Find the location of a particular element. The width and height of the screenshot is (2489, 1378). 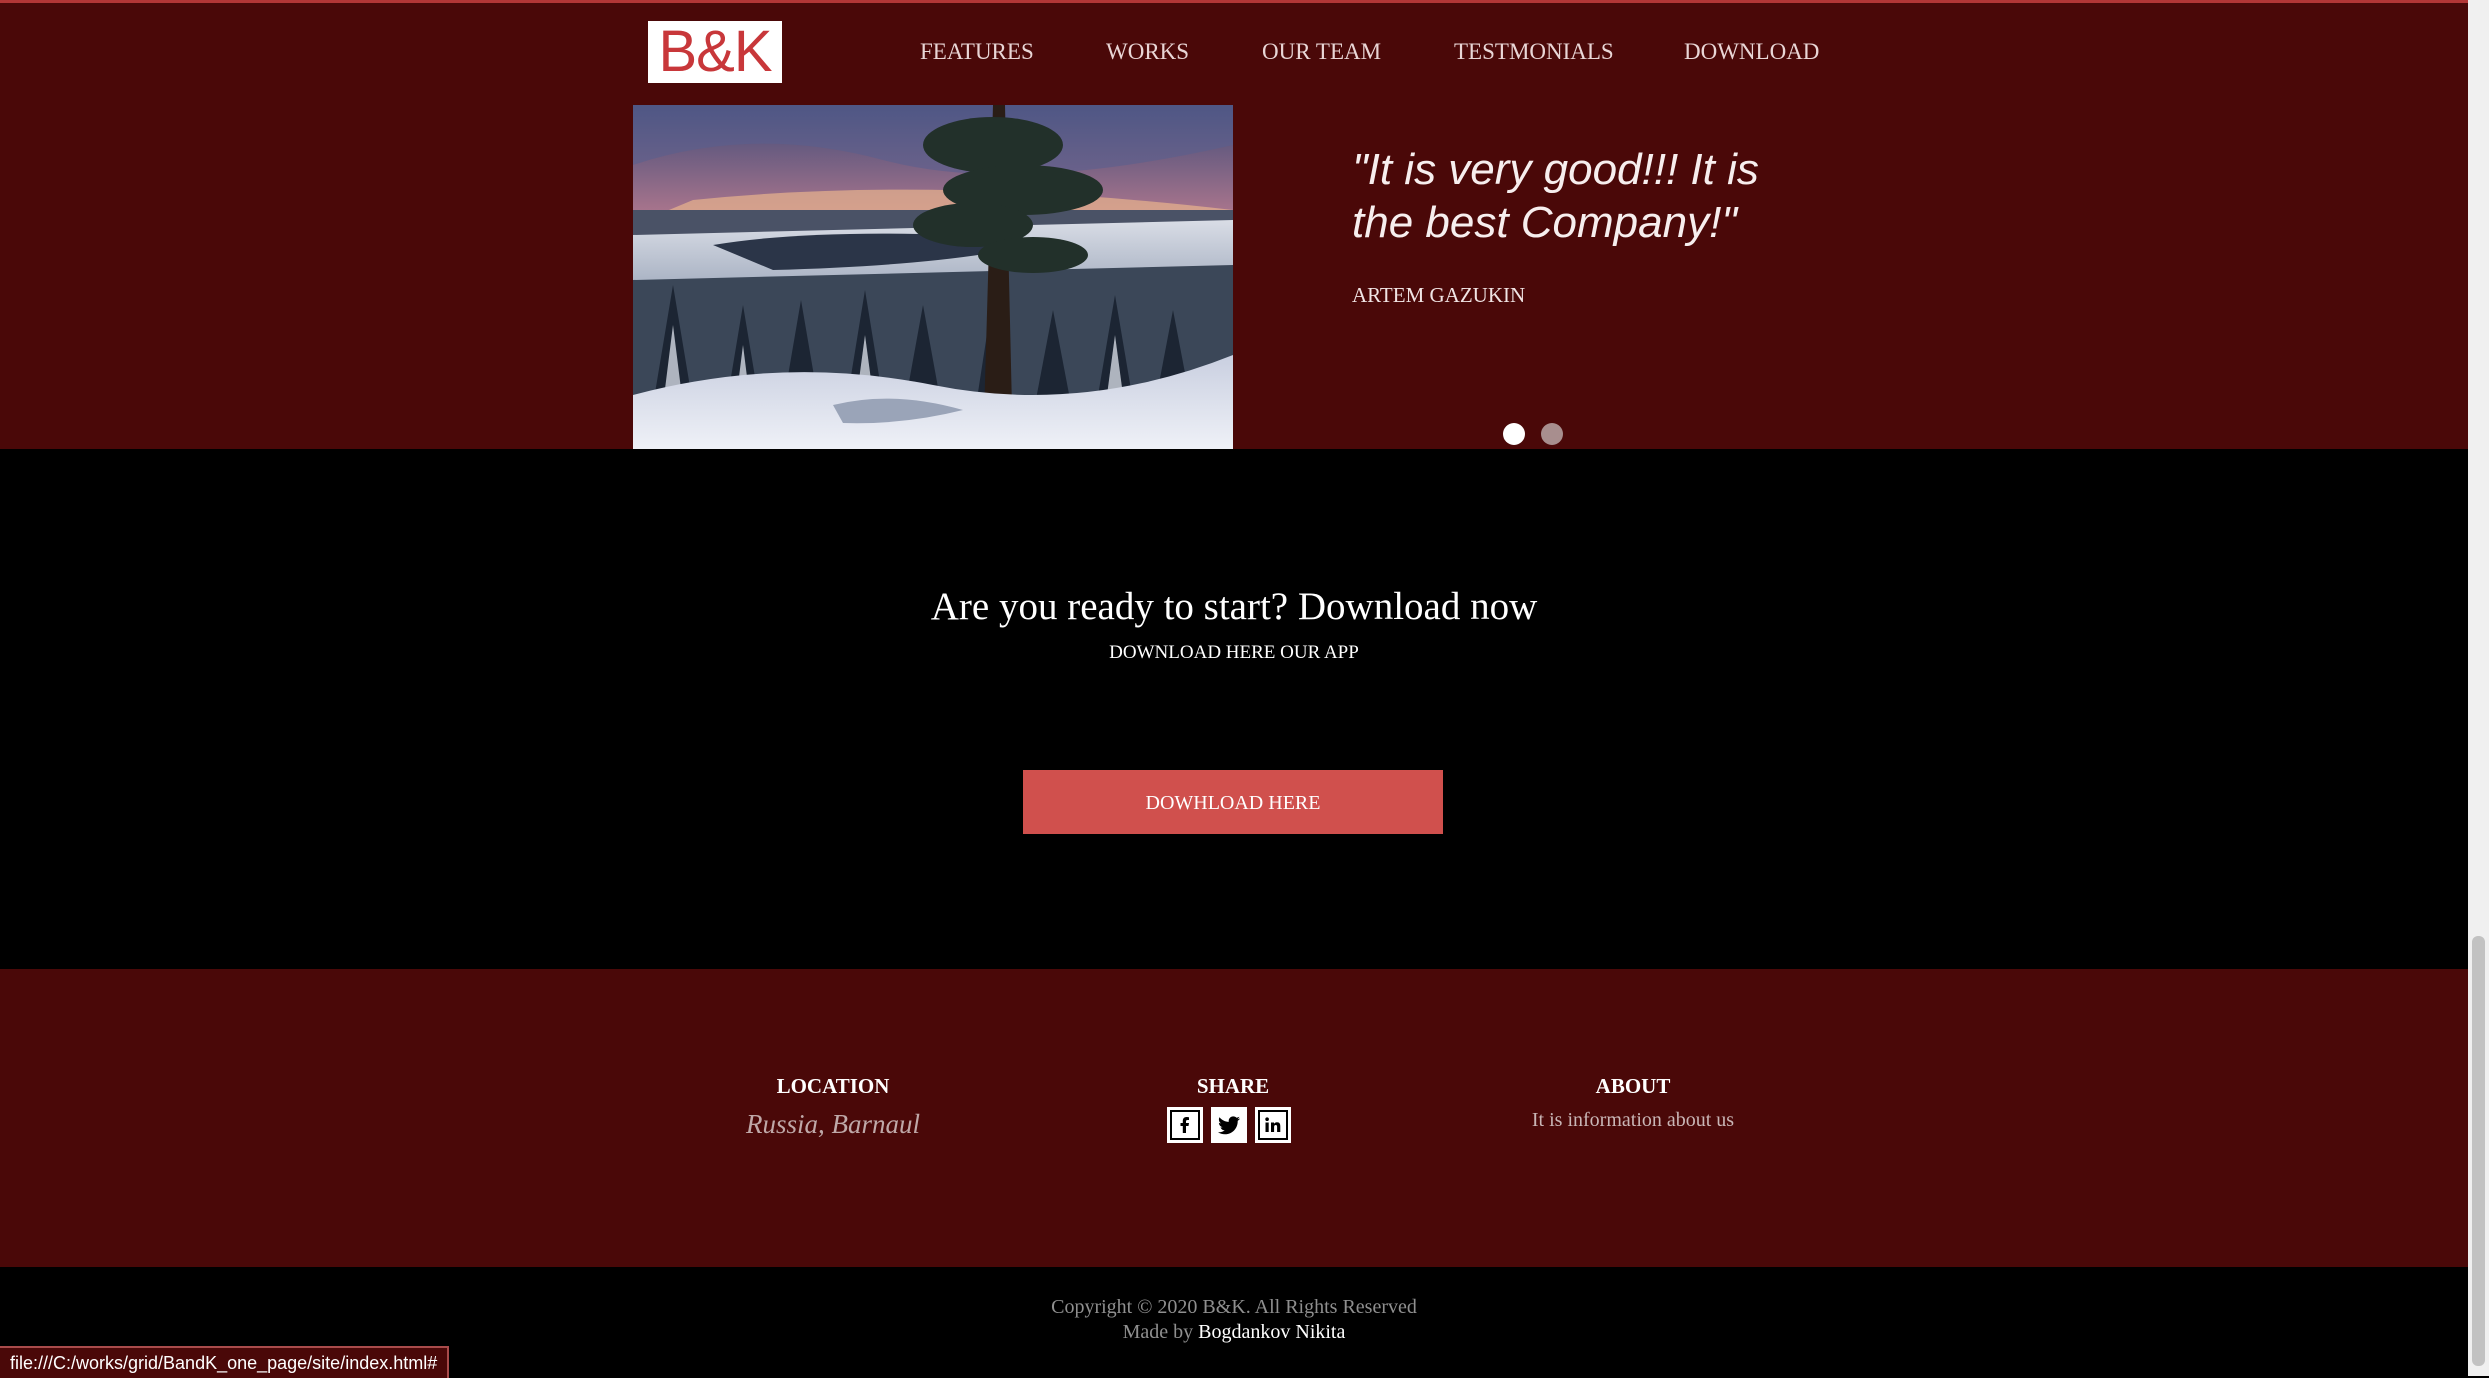

vertical-scrollbar is located at coordinates (2478, 688).